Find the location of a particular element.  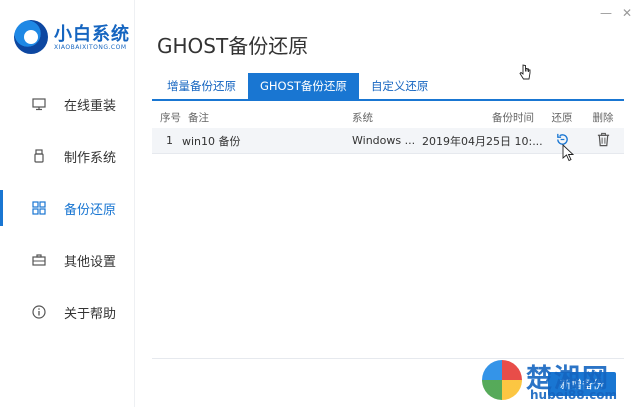

close-button: ✕ is located at coordinates (627, 13).